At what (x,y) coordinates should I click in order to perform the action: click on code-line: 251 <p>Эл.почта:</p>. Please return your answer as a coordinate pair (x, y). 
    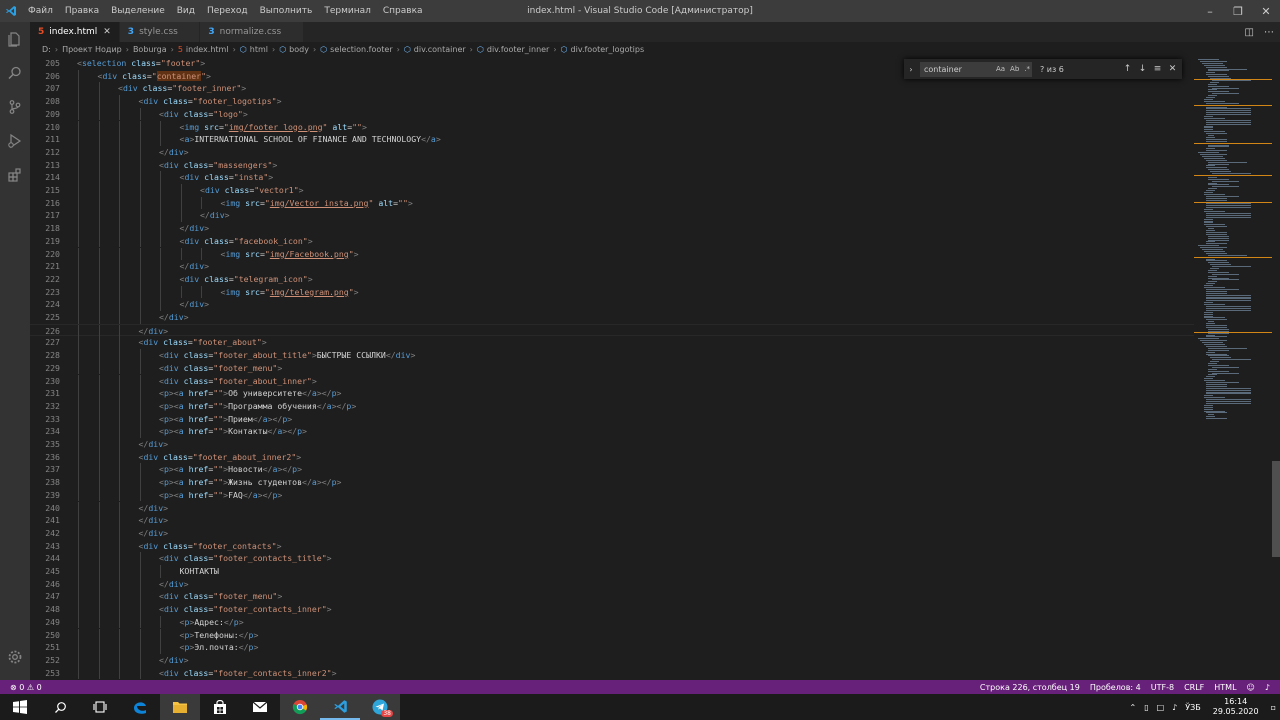
    Looking at the image, I should click on (612, 647).